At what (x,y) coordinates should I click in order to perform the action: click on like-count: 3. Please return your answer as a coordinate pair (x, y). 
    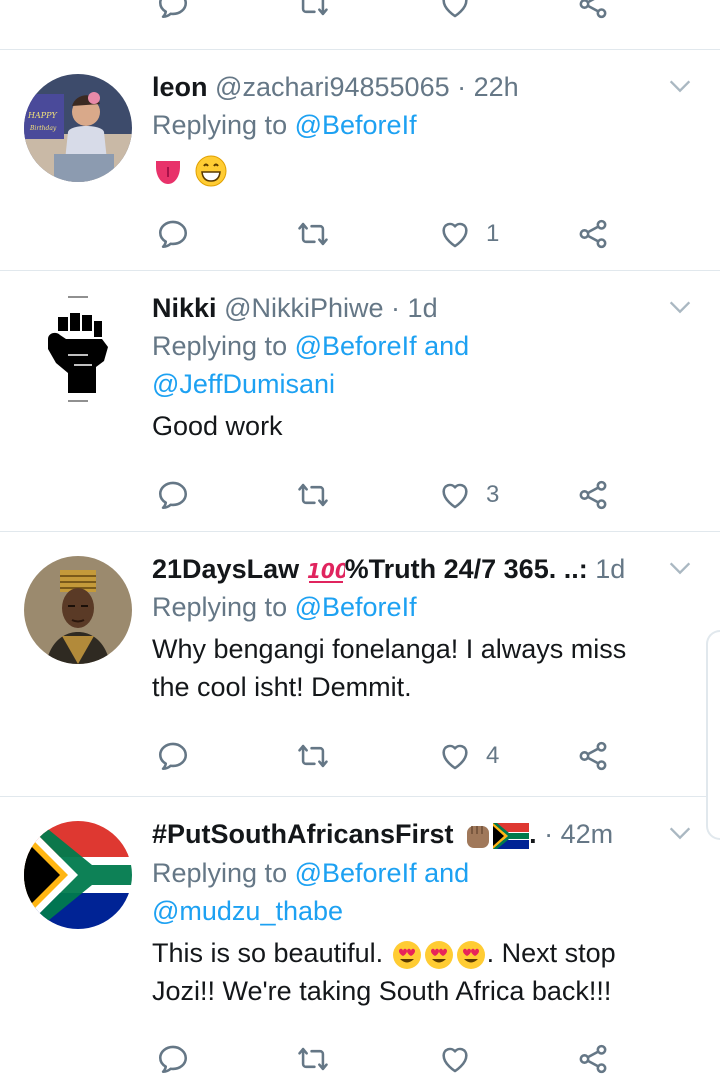
    Looking at the image, I should click on (493, 494).